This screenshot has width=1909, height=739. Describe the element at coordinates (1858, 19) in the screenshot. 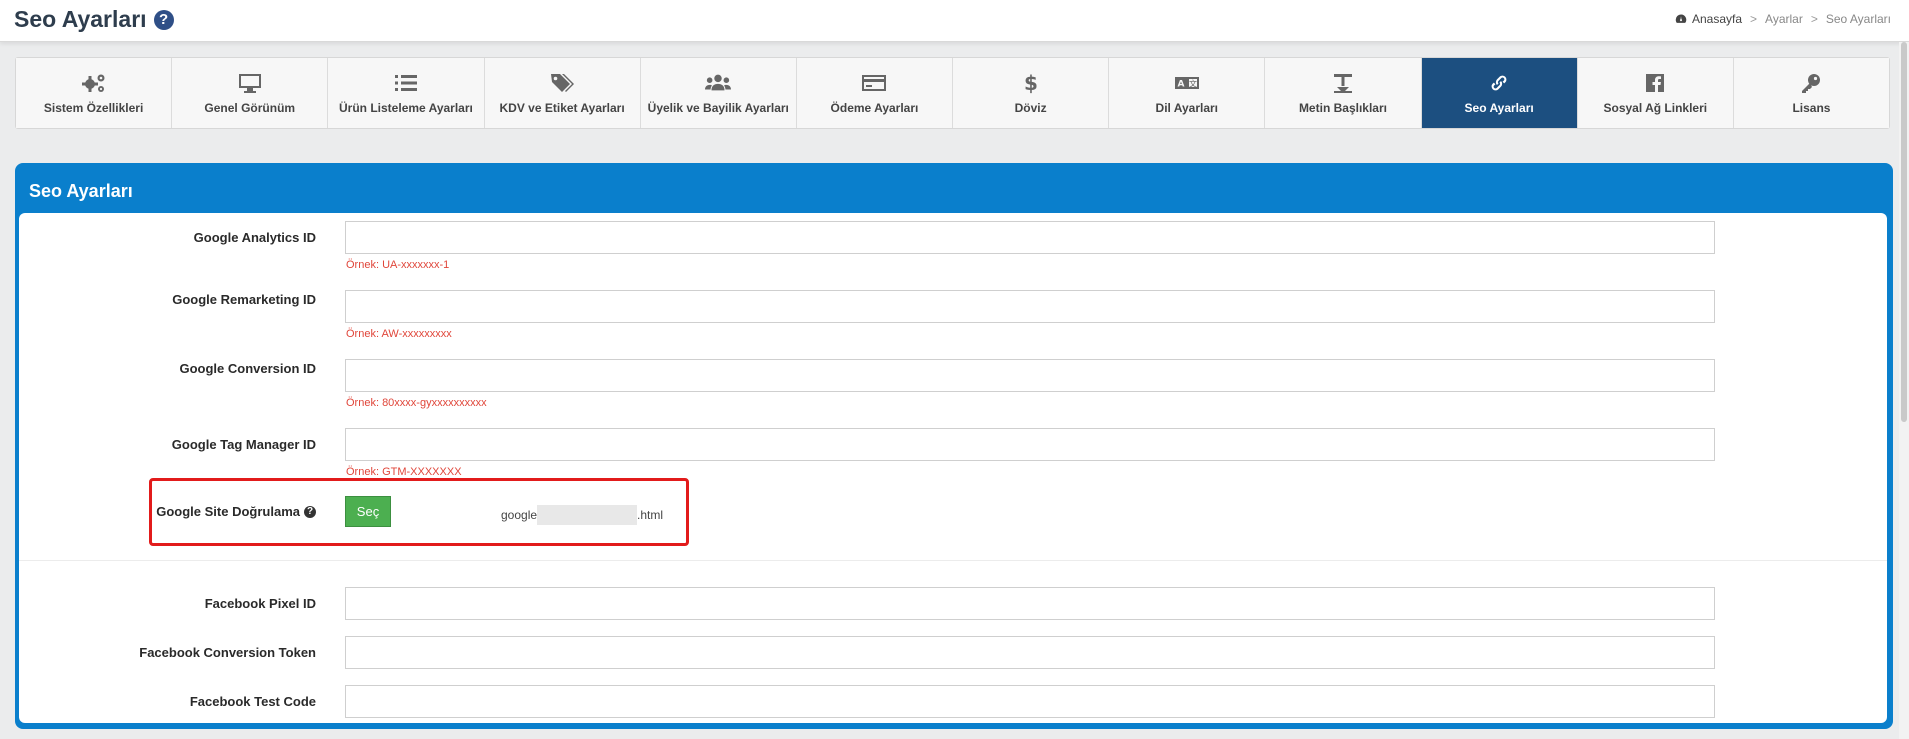

I see `breadcrumb-current: Seo Ayarları` at that location.